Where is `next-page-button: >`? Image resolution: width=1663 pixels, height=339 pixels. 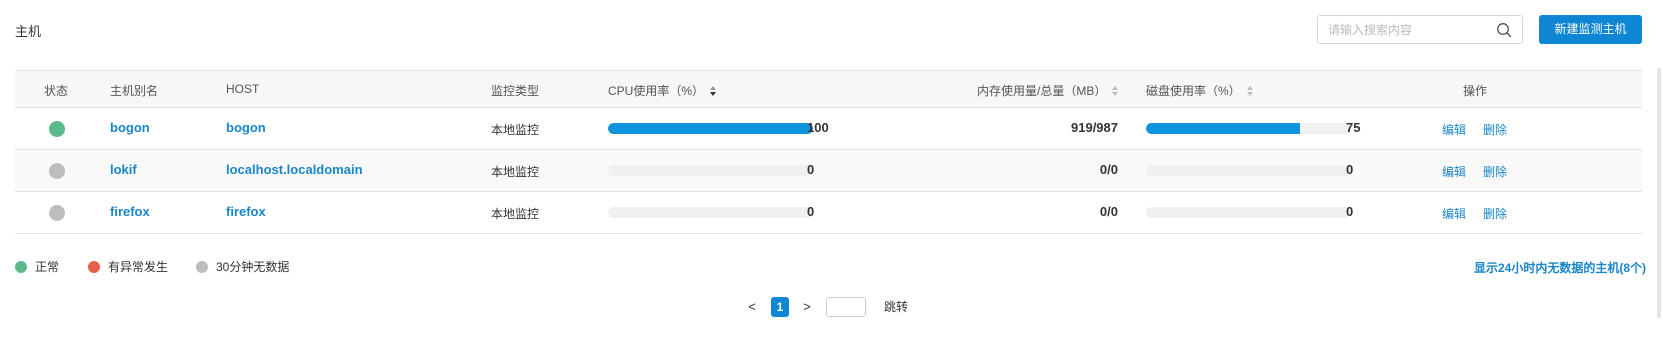 next-page-button: > is located at coordinates (807, 307).